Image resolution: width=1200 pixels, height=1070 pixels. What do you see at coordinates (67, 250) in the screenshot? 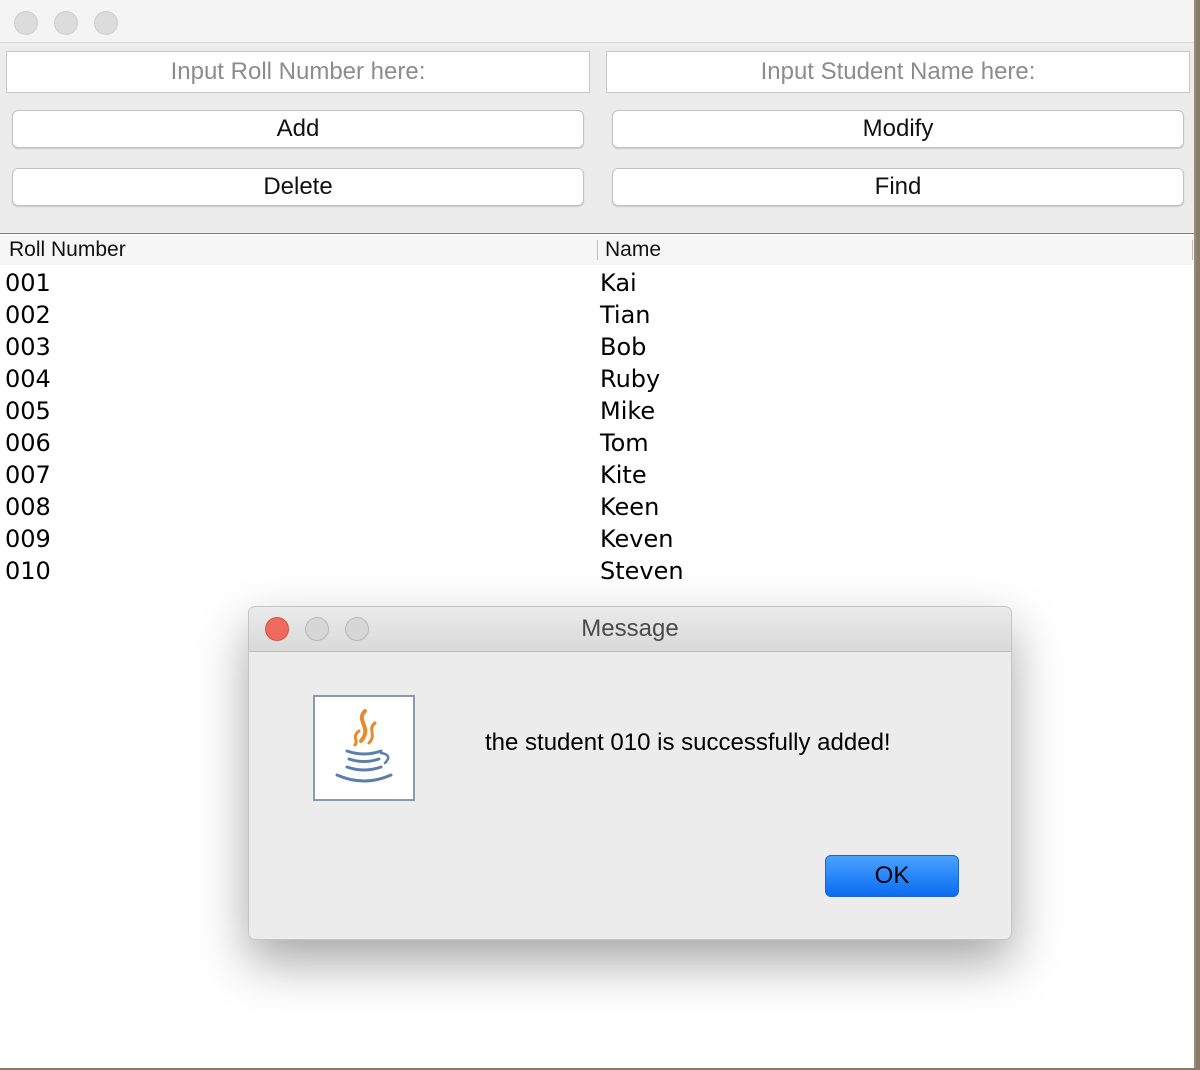
I see `column-header-roll-number: Roll Number` at bounding box center [67, 250].